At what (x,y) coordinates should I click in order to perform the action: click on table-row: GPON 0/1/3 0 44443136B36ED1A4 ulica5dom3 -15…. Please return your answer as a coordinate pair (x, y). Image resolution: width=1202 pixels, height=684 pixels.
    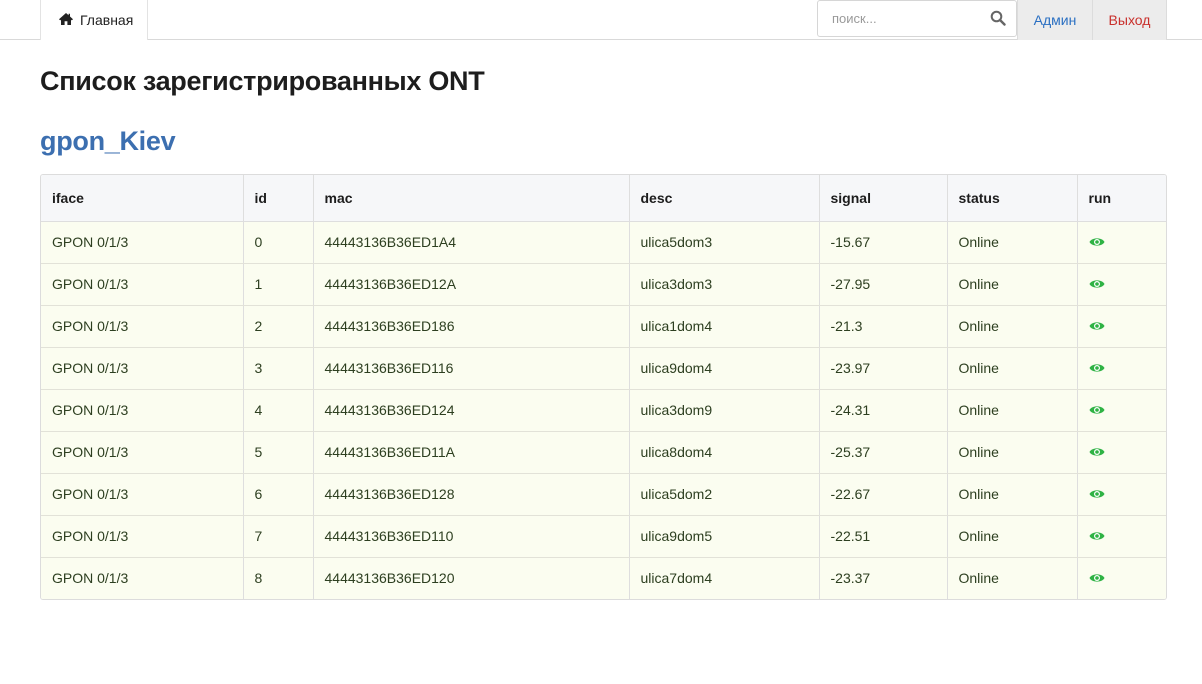
    Looking at the image, I should click on (603, 242).